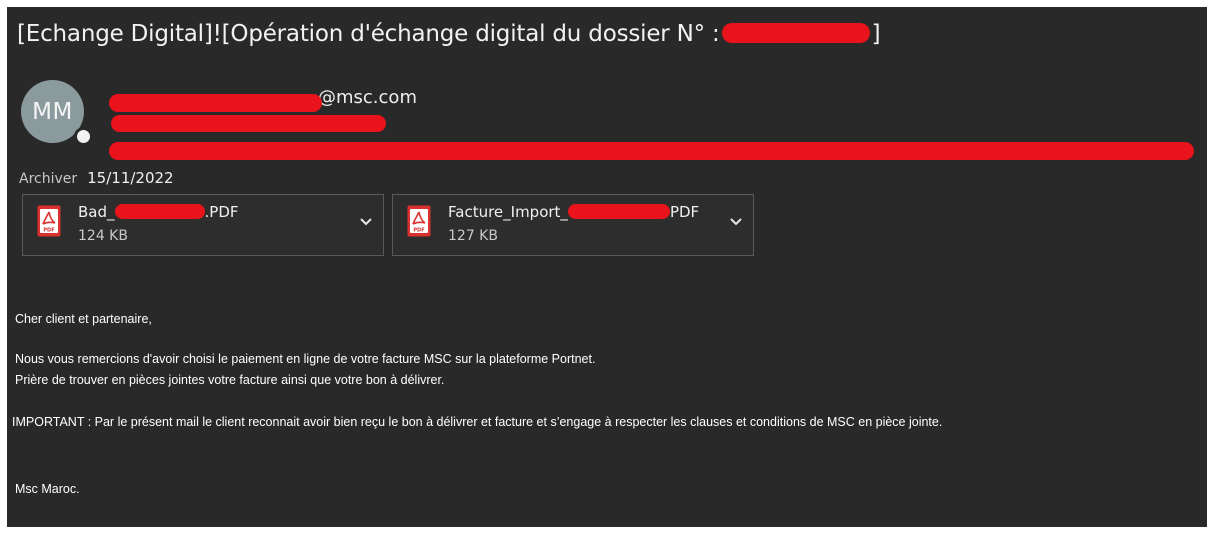  I want to click on attachment-size: 124 KB, so click(103, 236).